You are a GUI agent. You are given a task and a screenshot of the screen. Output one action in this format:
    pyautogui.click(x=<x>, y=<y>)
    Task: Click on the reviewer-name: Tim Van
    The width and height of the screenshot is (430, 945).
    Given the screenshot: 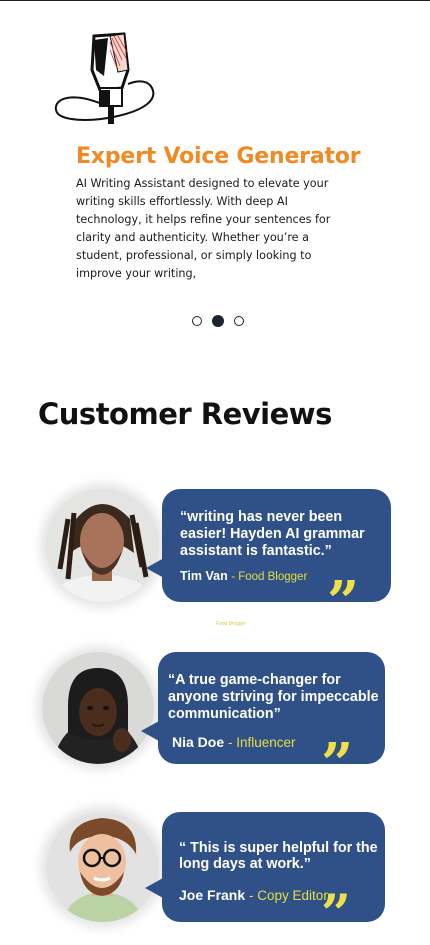 What is the action you would take?
    pyautogui.click(x=204, y=576)
    